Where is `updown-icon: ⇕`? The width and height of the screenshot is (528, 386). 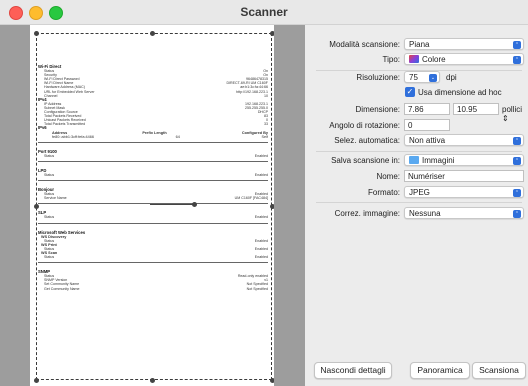
updown-icon: ⇕ is located at coordinates (505, 118).